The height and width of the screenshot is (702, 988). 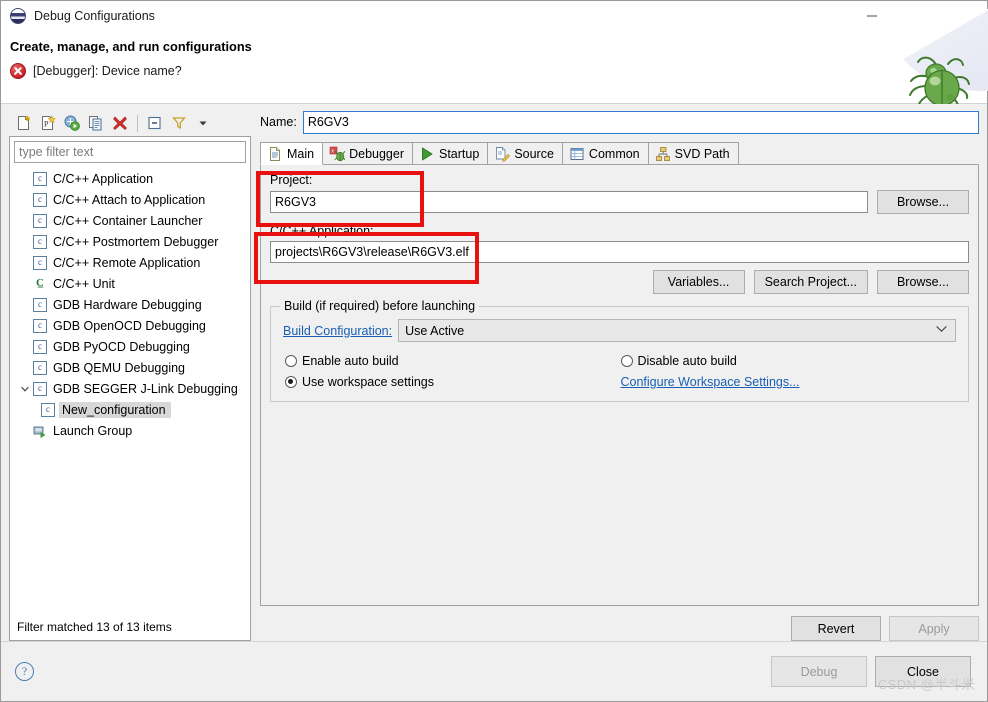 What do you see at coordinates (94, 16) in the screenshot?
I see `window-title: Debug Configurations` at bounding box center [94, 16].